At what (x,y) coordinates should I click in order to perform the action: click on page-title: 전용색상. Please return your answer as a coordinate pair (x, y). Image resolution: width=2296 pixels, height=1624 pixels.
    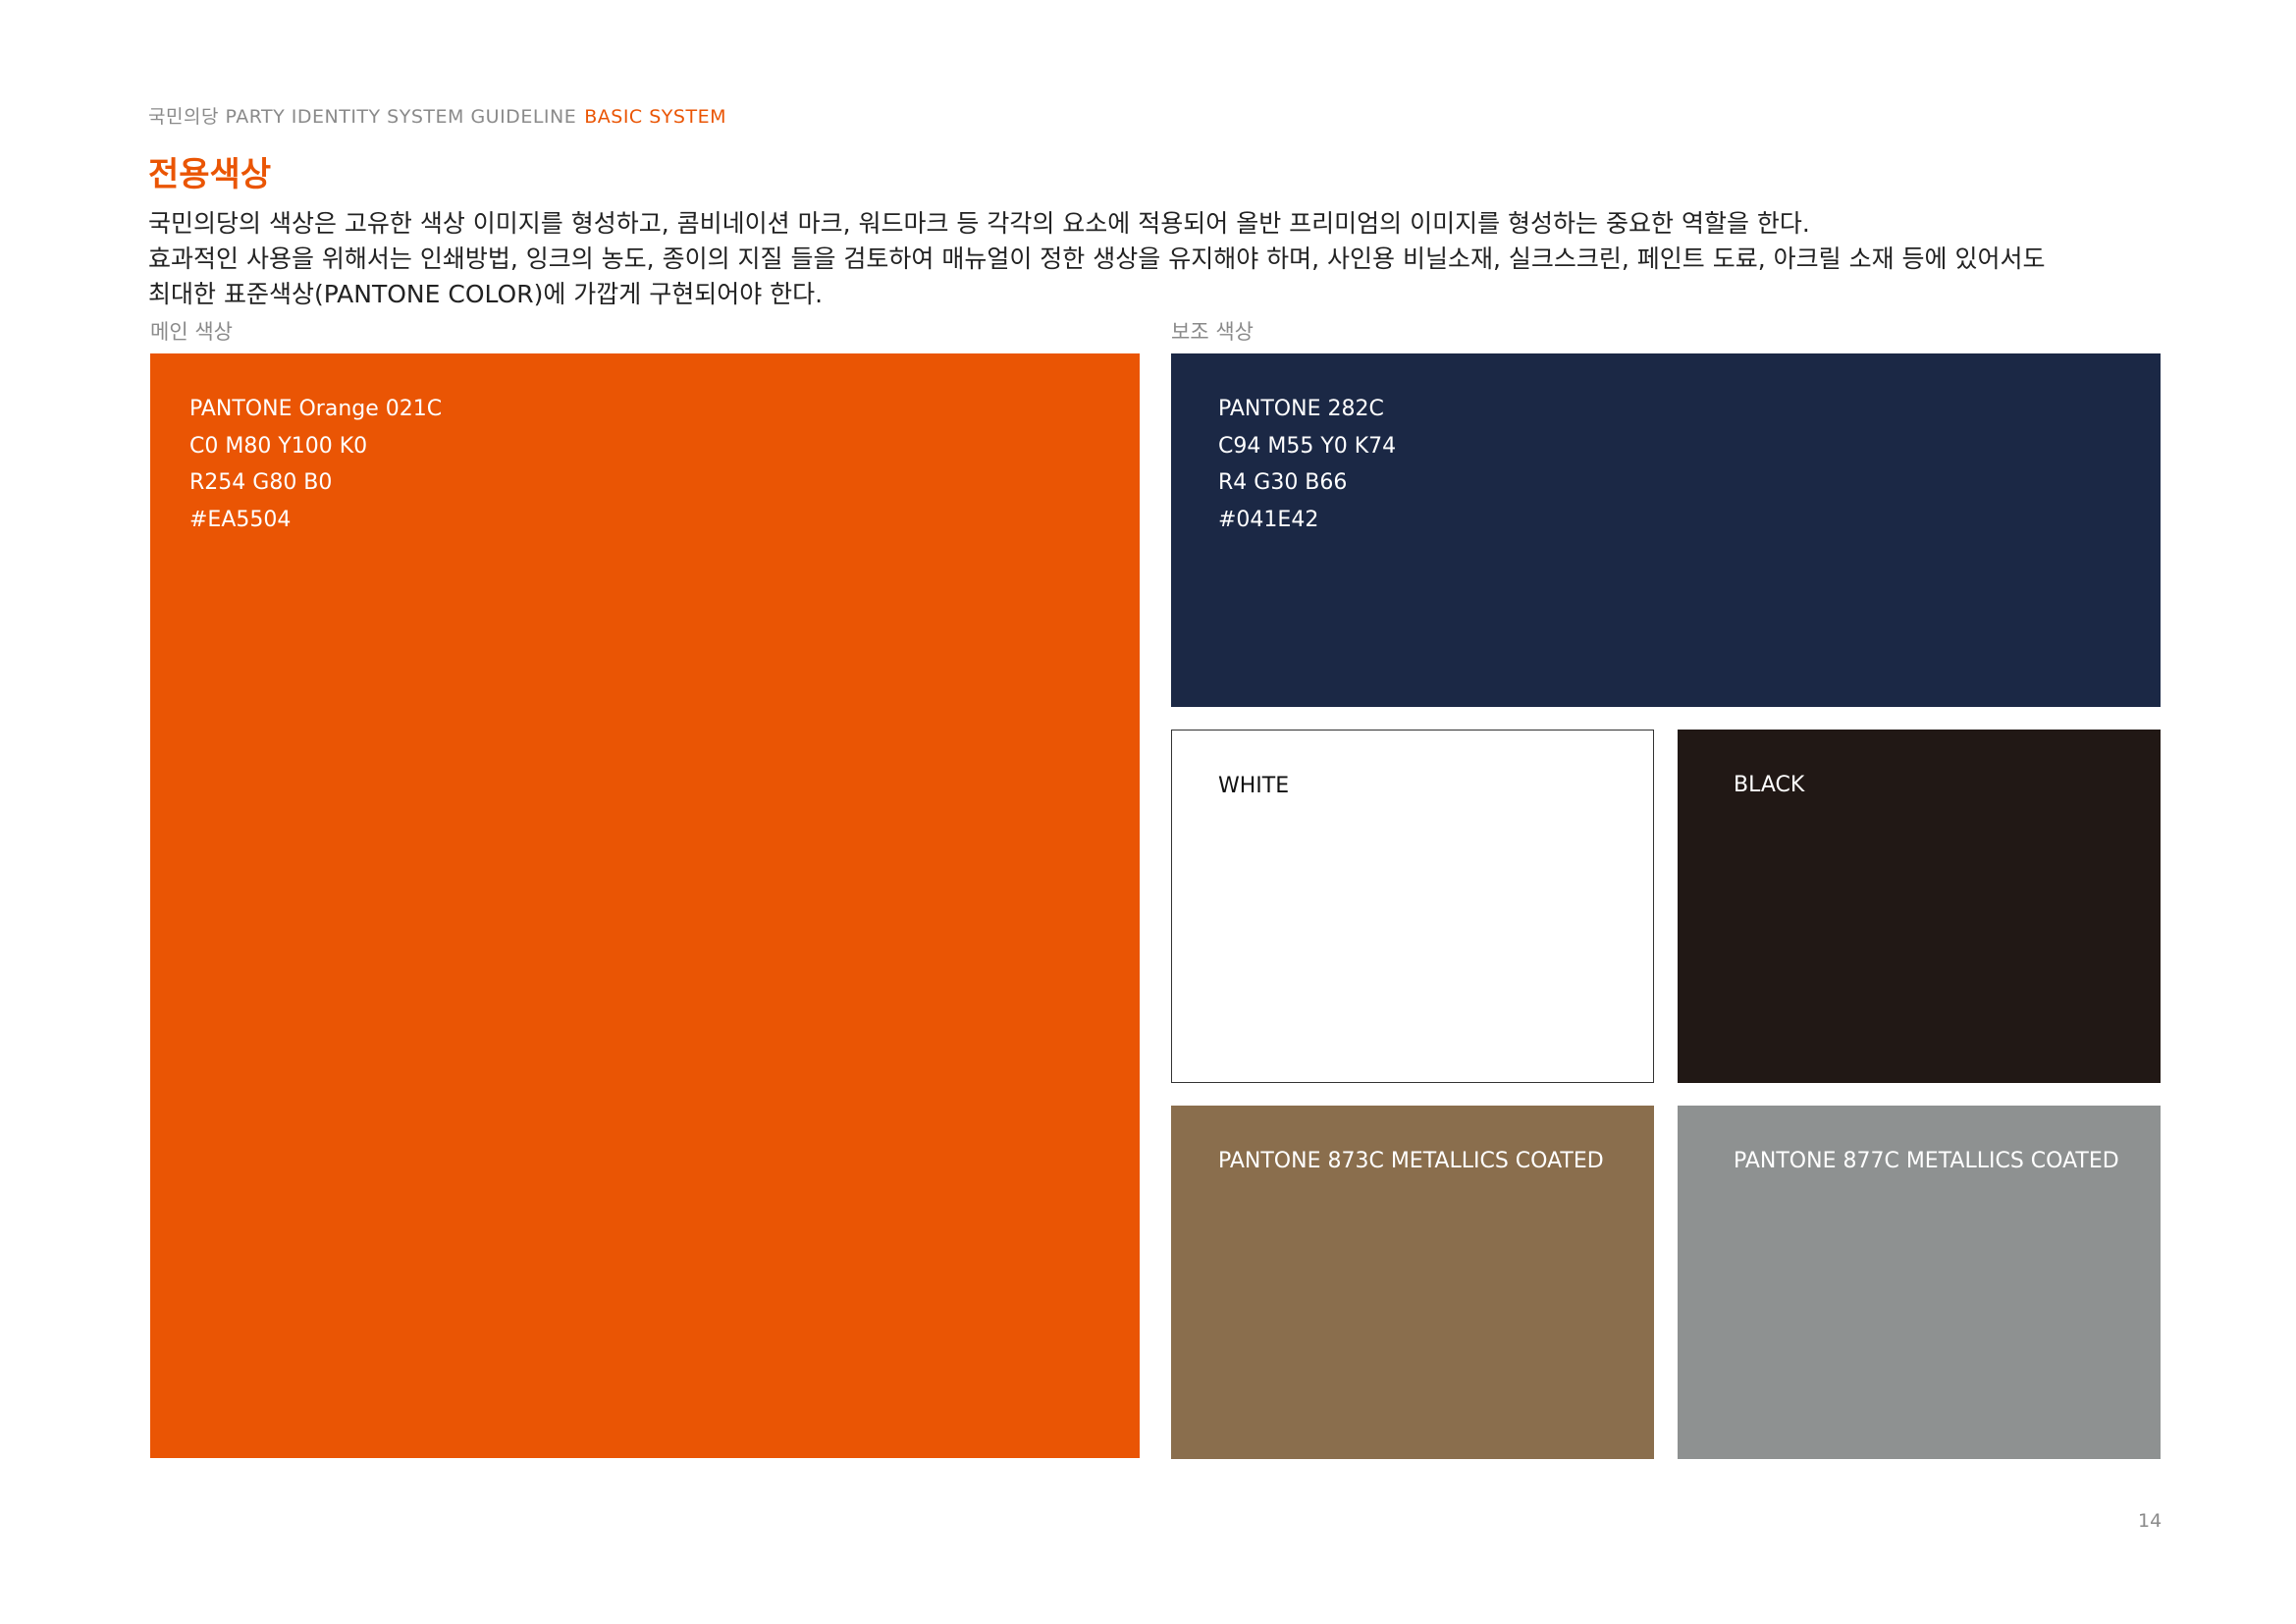
    Looking at the image, I should click on (210, 174).